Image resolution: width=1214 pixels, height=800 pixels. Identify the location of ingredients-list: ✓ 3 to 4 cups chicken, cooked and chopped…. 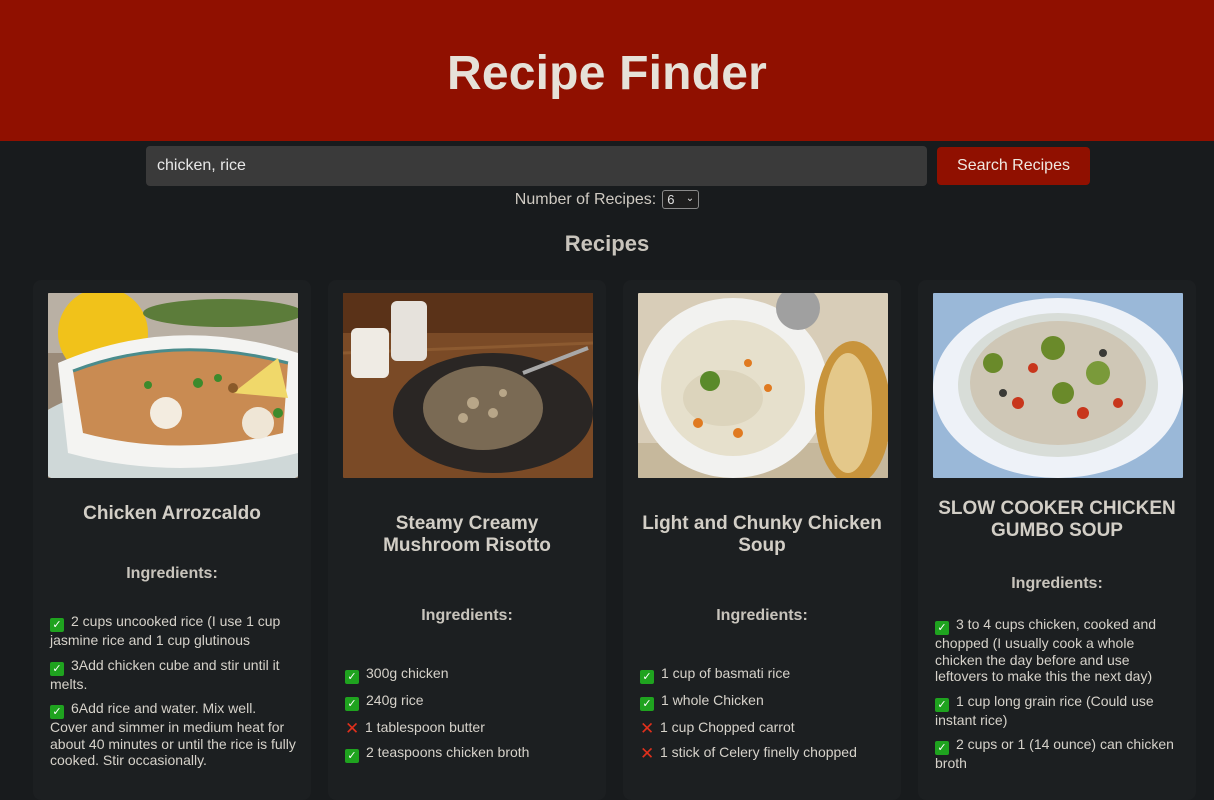
(1057, 694).